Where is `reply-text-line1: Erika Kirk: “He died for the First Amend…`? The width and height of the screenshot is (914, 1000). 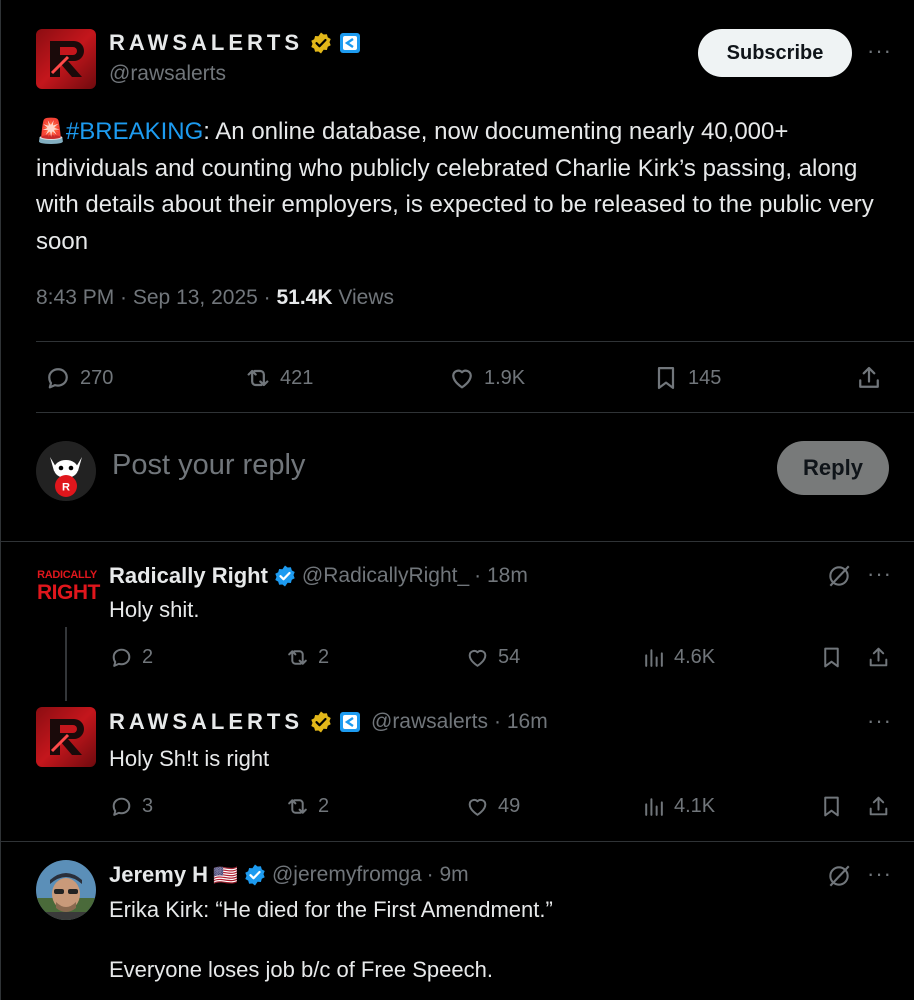 reply-text-line1: Erika Kirk: “He died for the First Amend… is located at coordinates (331, 909).